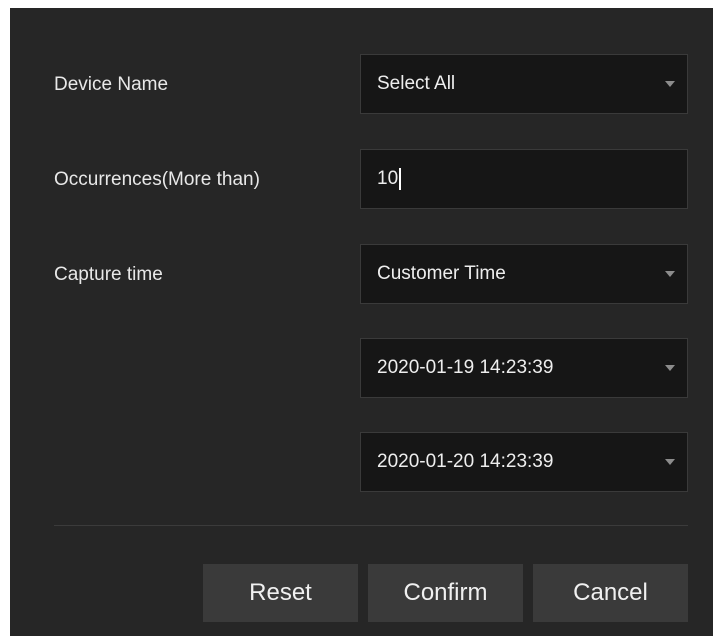 The width and height of the screenshot is (722, 636). I want to click on occurrences-label: Occurrences(More than), so click(157, 179).